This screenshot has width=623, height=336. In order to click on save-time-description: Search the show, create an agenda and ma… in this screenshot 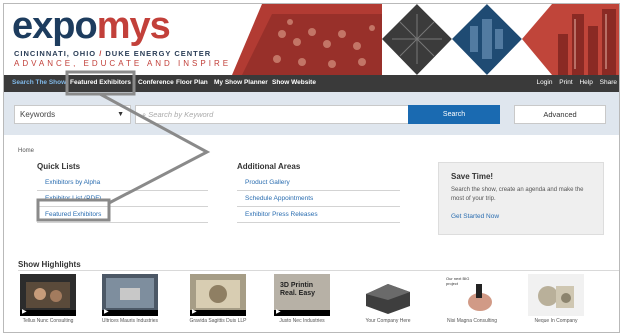, I will do `click(517, 194)`.